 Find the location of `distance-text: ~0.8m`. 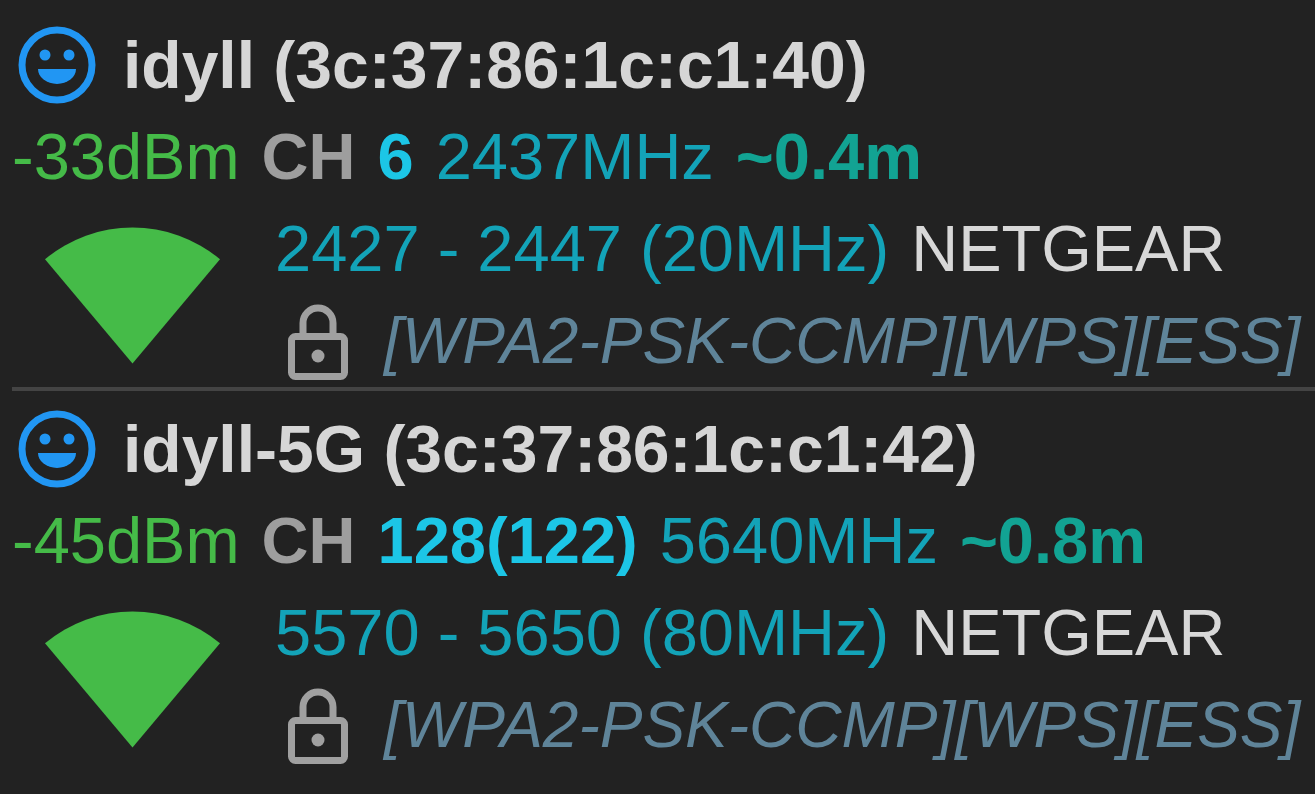

distance-text: ~0.8m is located at coordinates (1052, 541).